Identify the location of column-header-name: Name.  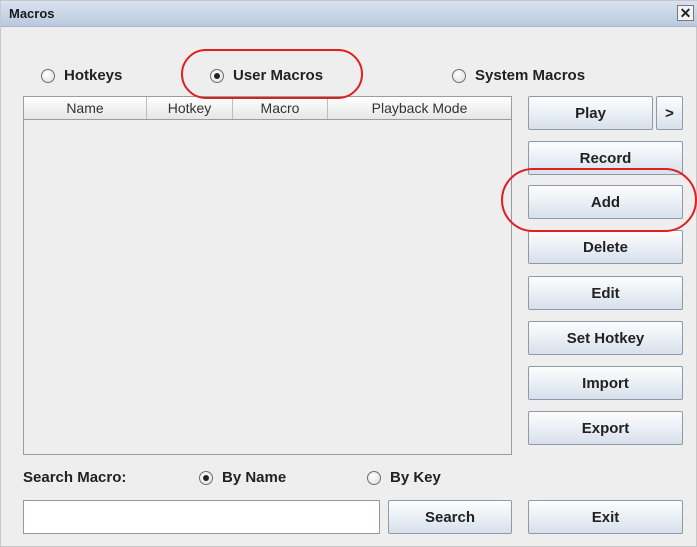
(85, 108).